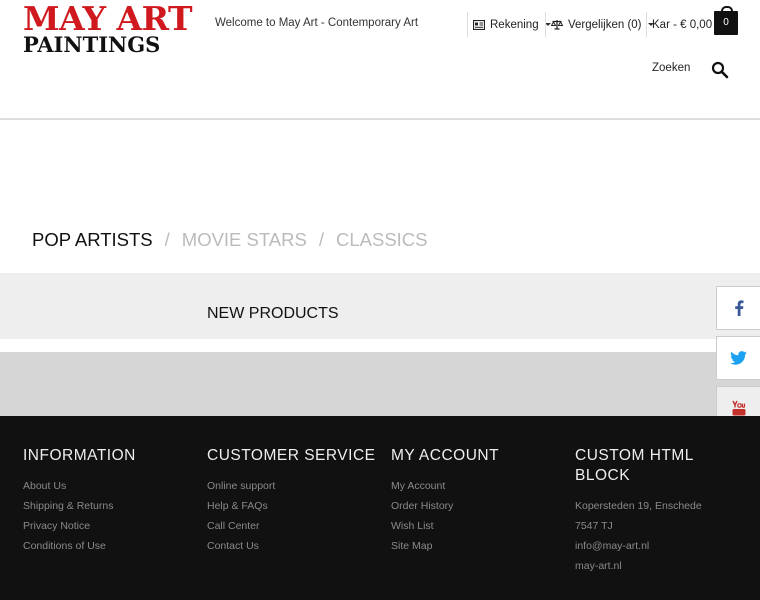 This screenshot has height=600, width=760. I want to click on footer-link-about-us: About Us, so click(110, 486).